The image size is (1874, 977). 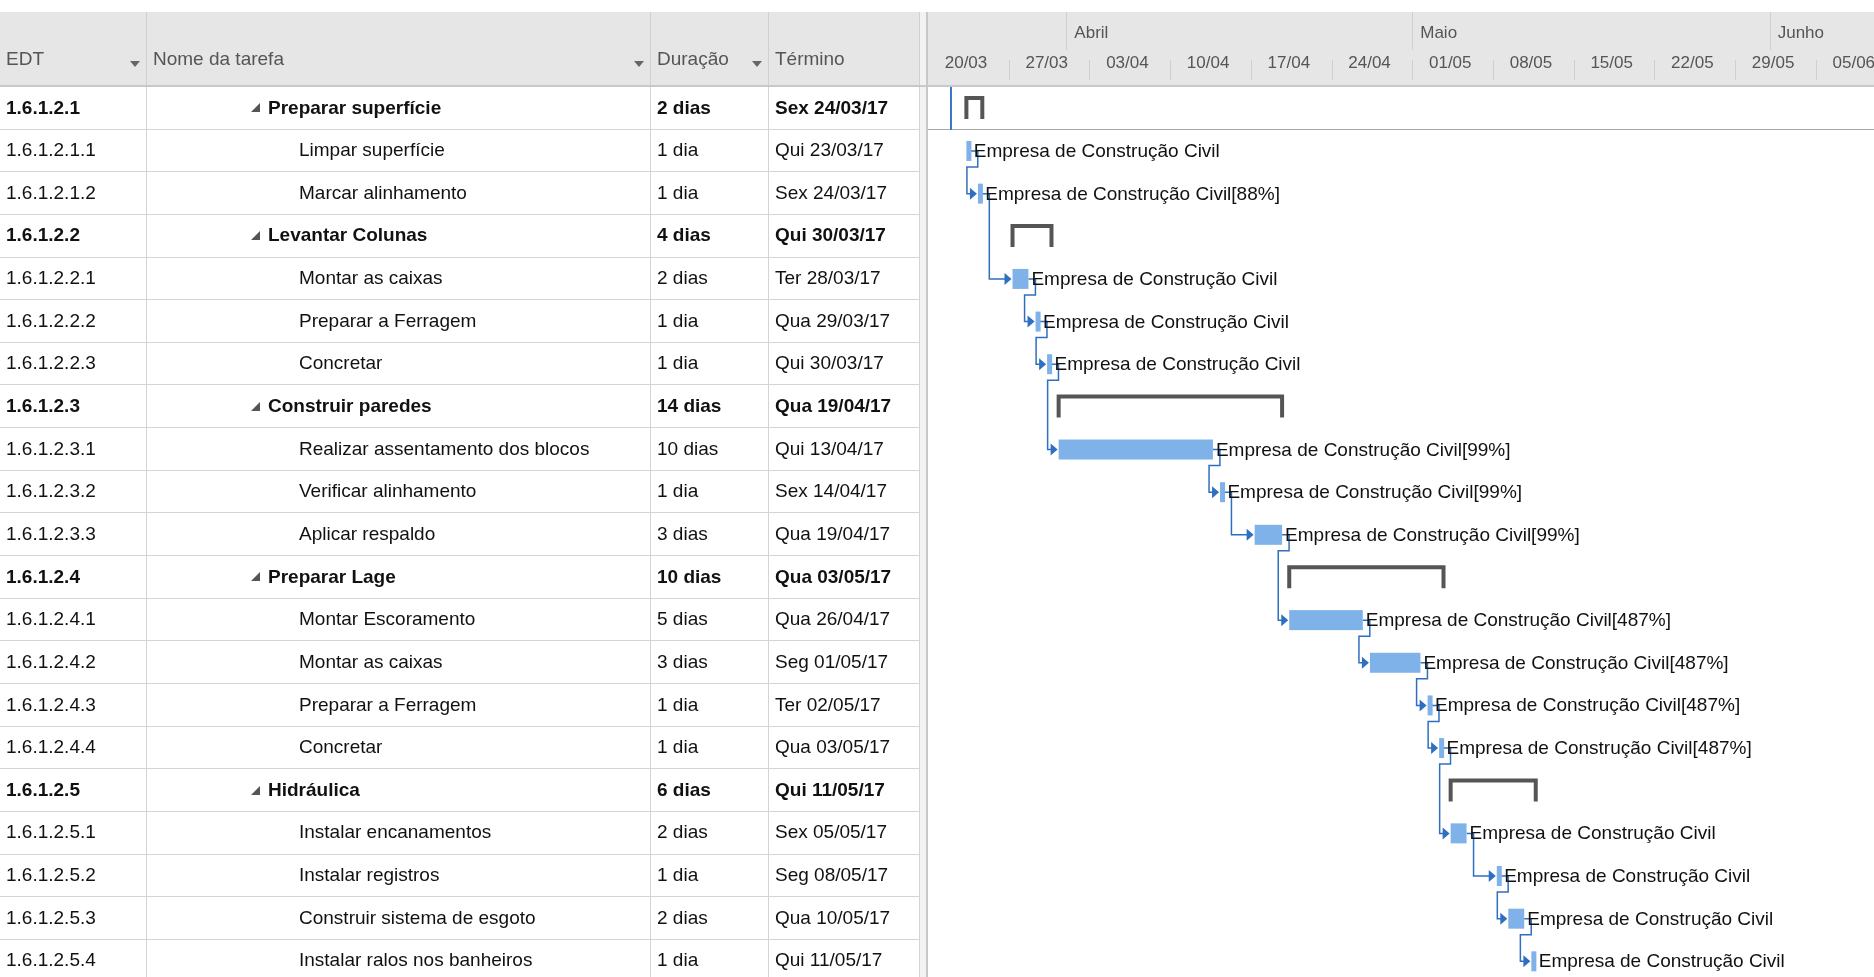 I want to click on column-header: Término, so click(x=810, y=58).